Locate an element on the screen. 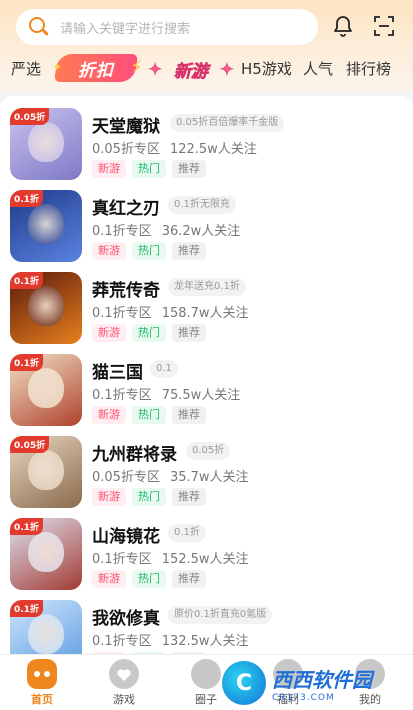 This screenshot has width=413, height=710. bell-icon is located at coordinates (343, 26).